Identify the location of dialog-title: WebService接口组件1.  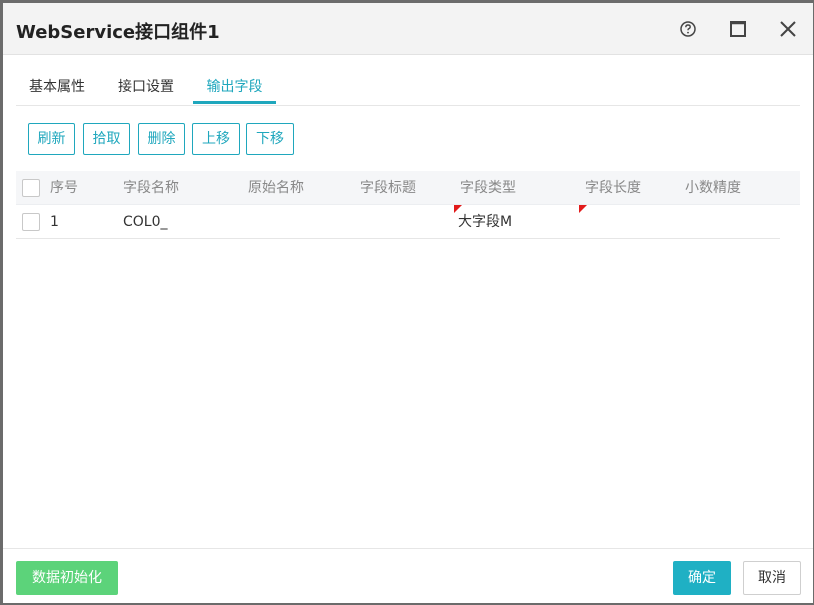
(118, 32).